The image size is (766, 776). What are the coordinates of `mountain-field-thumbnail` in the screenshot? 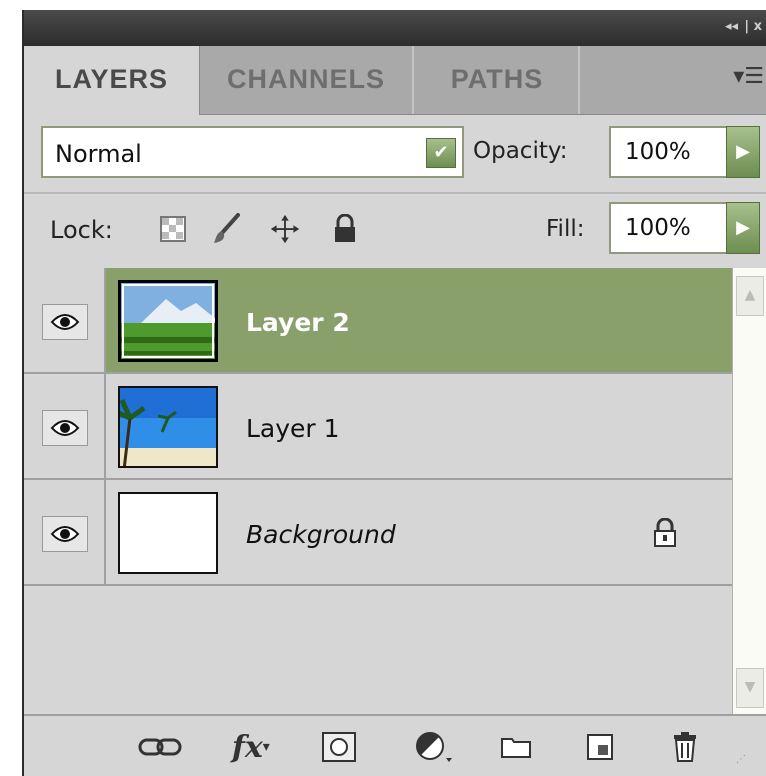 It's located at (168, 321).